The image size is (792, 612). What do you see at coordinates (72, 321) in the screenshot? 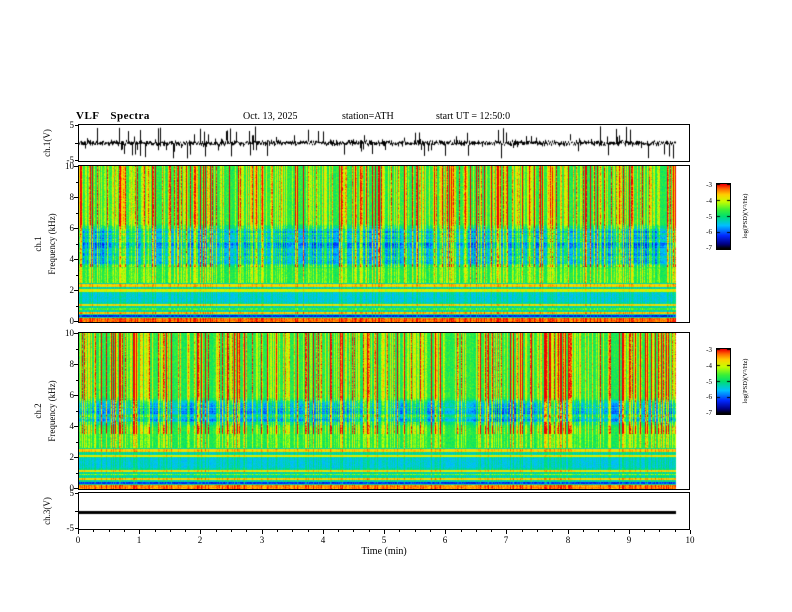
I see `y-tick-label: 0` at bounding box center [72, 321].